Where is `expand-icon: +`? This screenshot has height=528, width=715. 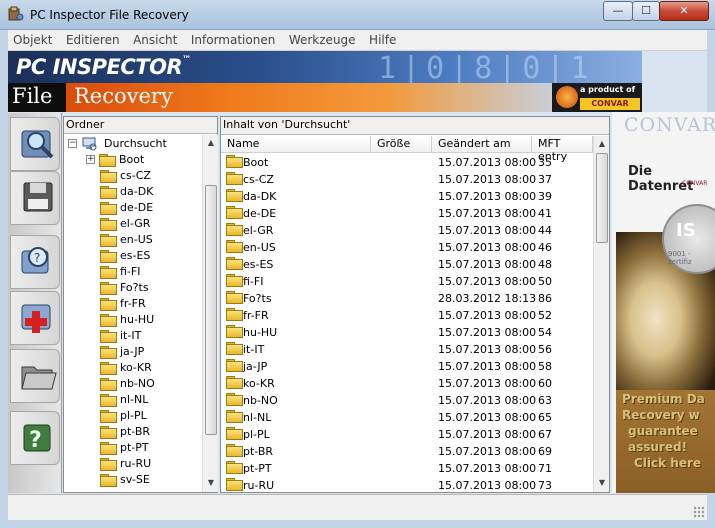
expand-icon: + is located at coordinates (90, 159).